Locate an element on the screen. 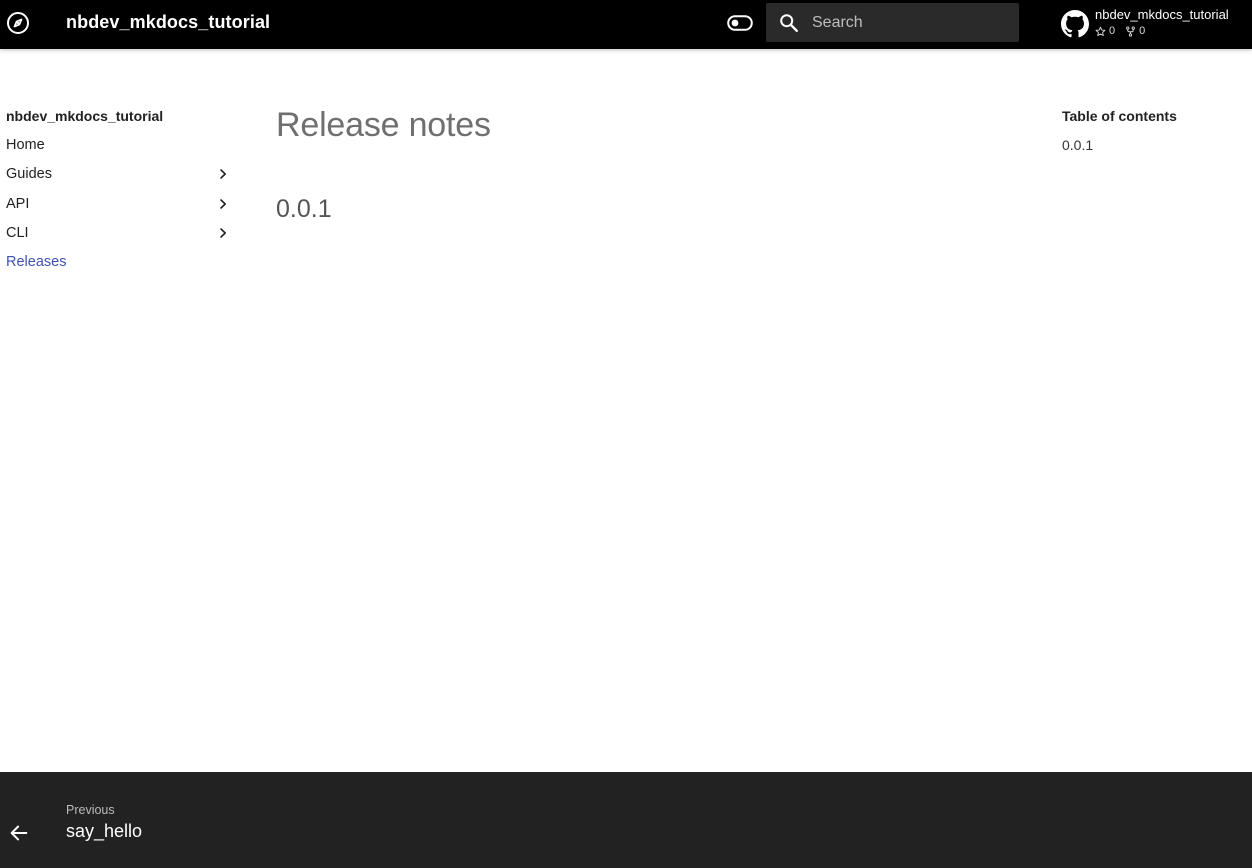 The height and width of the screenshot is (868, 1252). nav-title: nbdev_mkdocs_tutorial is located at coordinates (85, 116).